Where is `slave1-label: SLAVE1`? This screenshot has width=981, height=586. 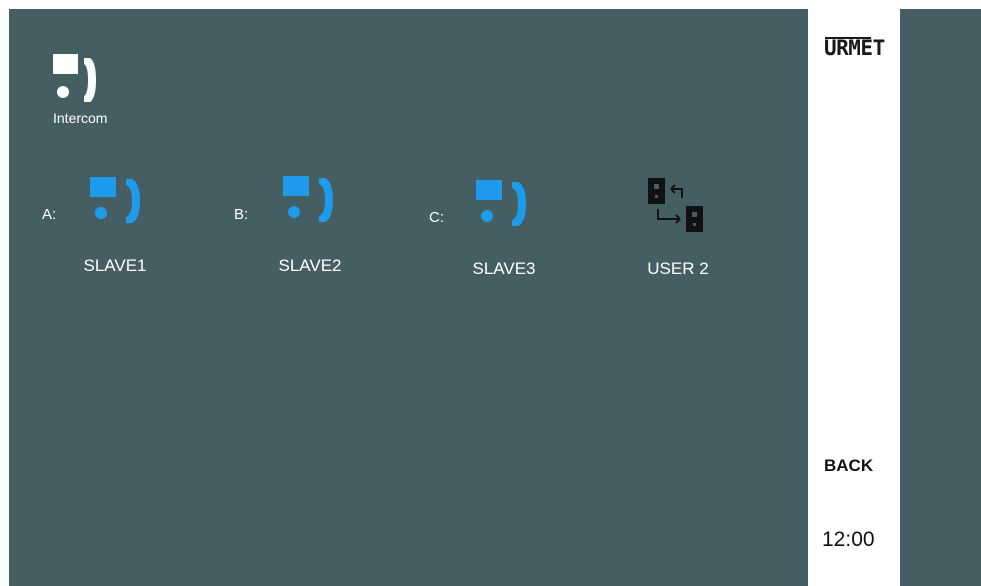 slave1-label: SLAVE1 is located at coordinates (115, 266).